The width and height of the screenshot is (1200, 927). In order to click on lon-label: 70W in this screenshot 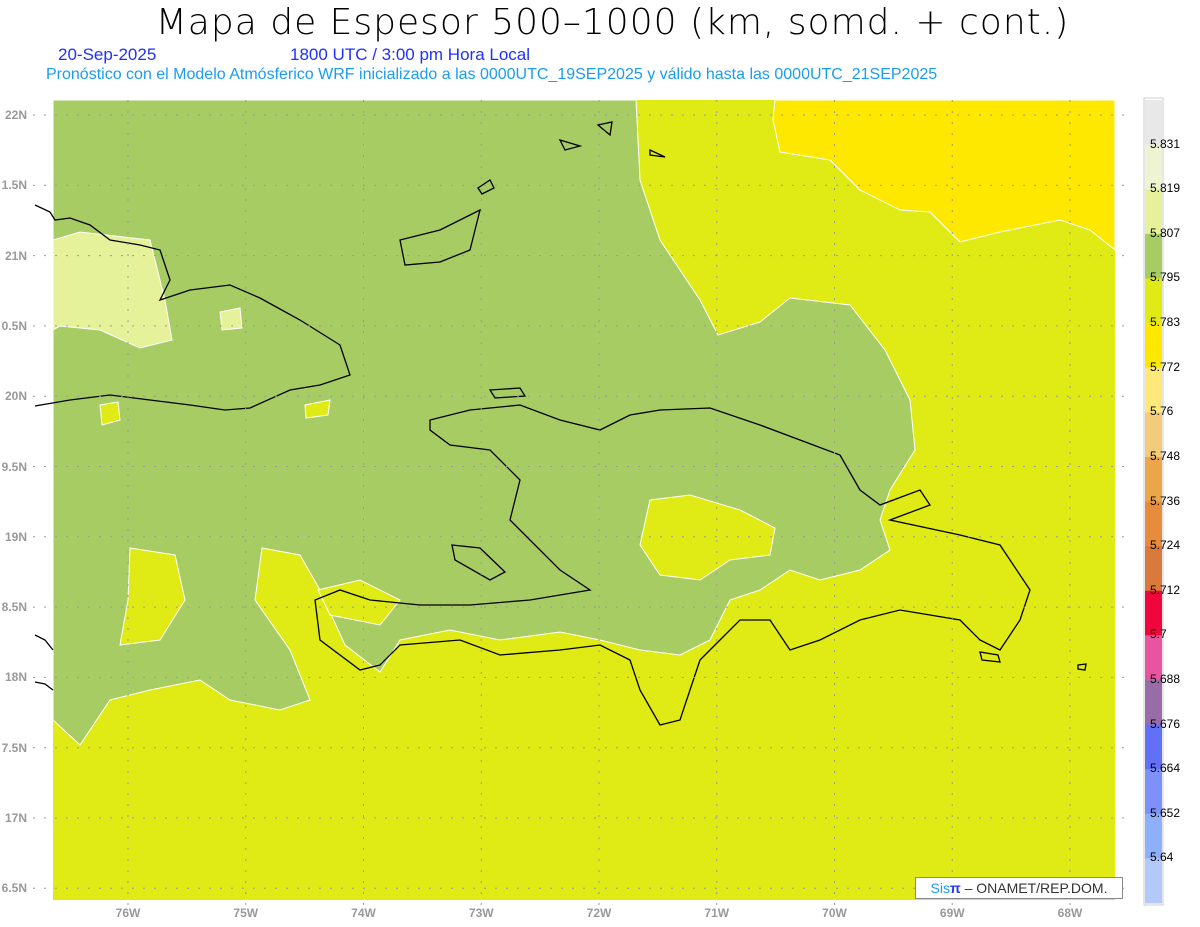, I will do `click(834, 913)`.